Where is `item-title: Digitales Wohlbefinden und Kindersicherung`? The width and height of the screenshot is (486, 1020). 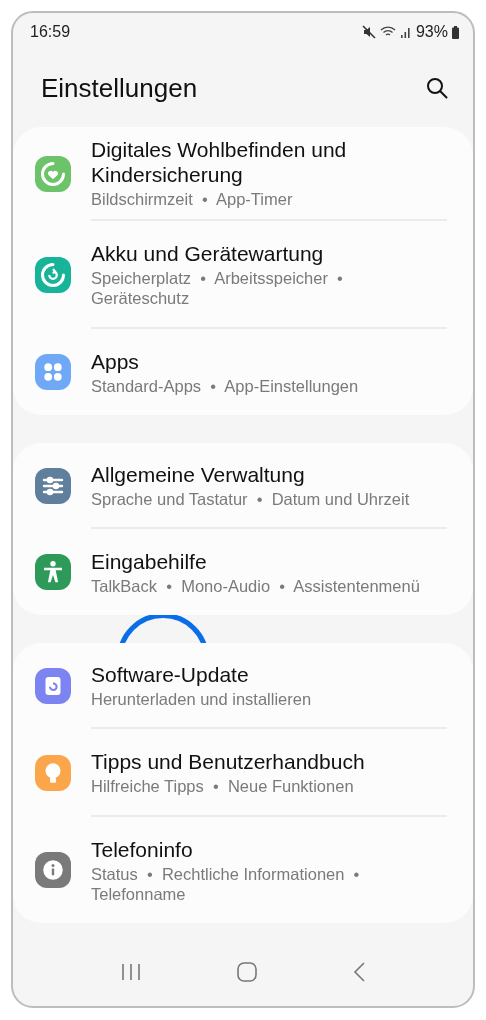
item-title: Digitales Wohlbefinden und Kindersicherung is located at coordinates (219, 162).